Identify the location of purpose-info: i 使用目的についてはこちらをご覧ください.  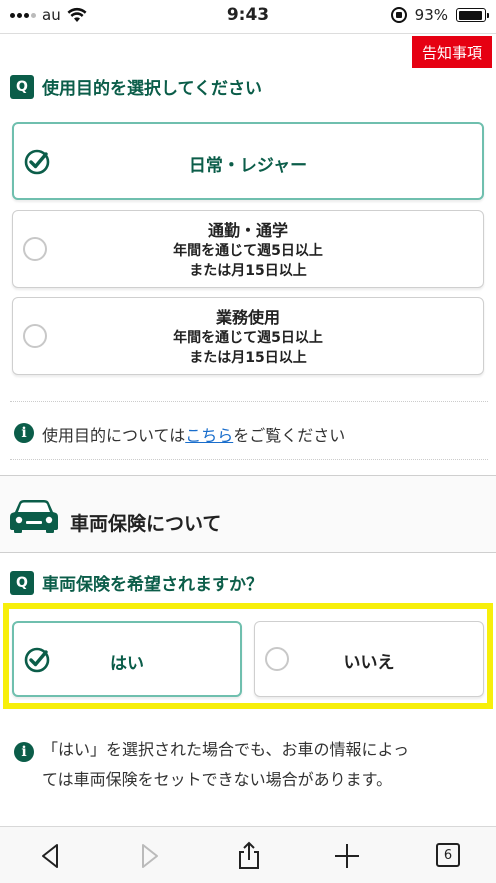
(179, 434).